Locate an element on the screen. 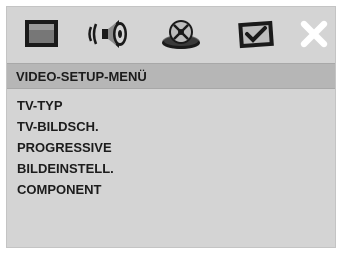 The width and height of the screenshot is (343, 254). menu-item-component: COMPONENT is located at coordinates (65, 189).